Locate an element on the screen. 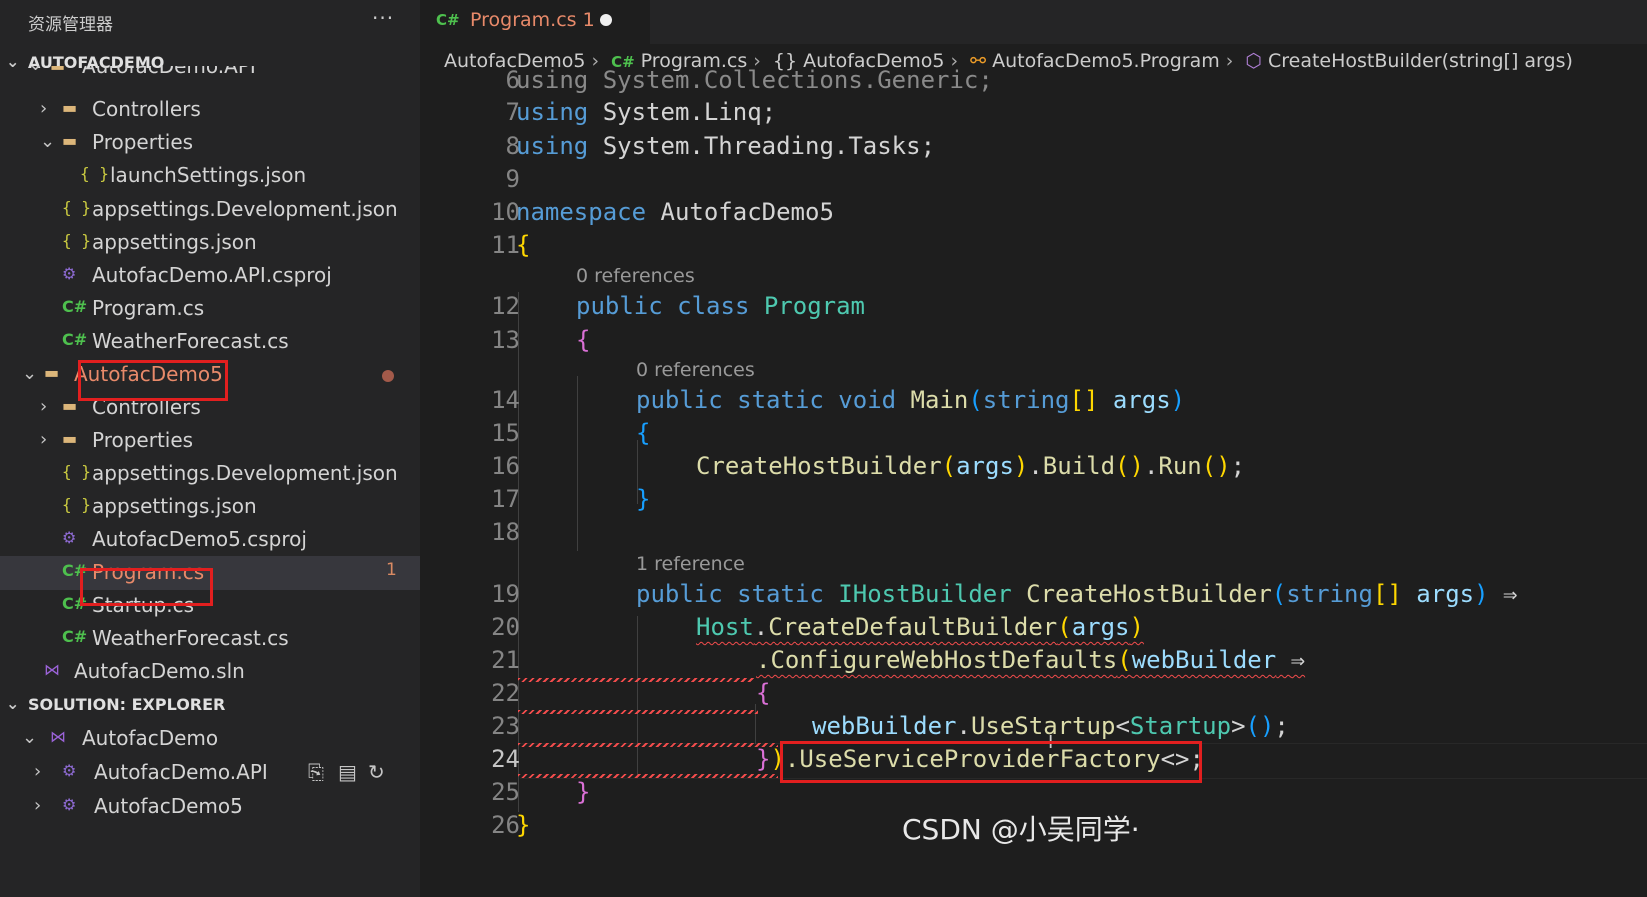 This screenshot has height=897, width=1647. explorer-title: 资源管理器 is located at coordinates (70, 25).